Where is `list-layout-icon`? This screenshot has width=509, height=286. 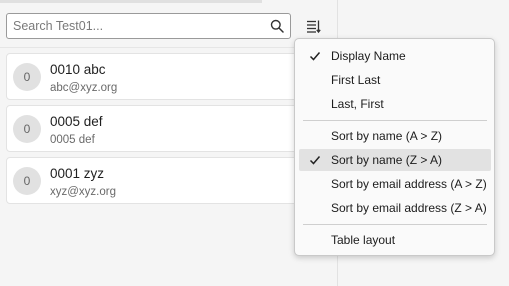
list-layout-icon is located at coordinates (314, 27).